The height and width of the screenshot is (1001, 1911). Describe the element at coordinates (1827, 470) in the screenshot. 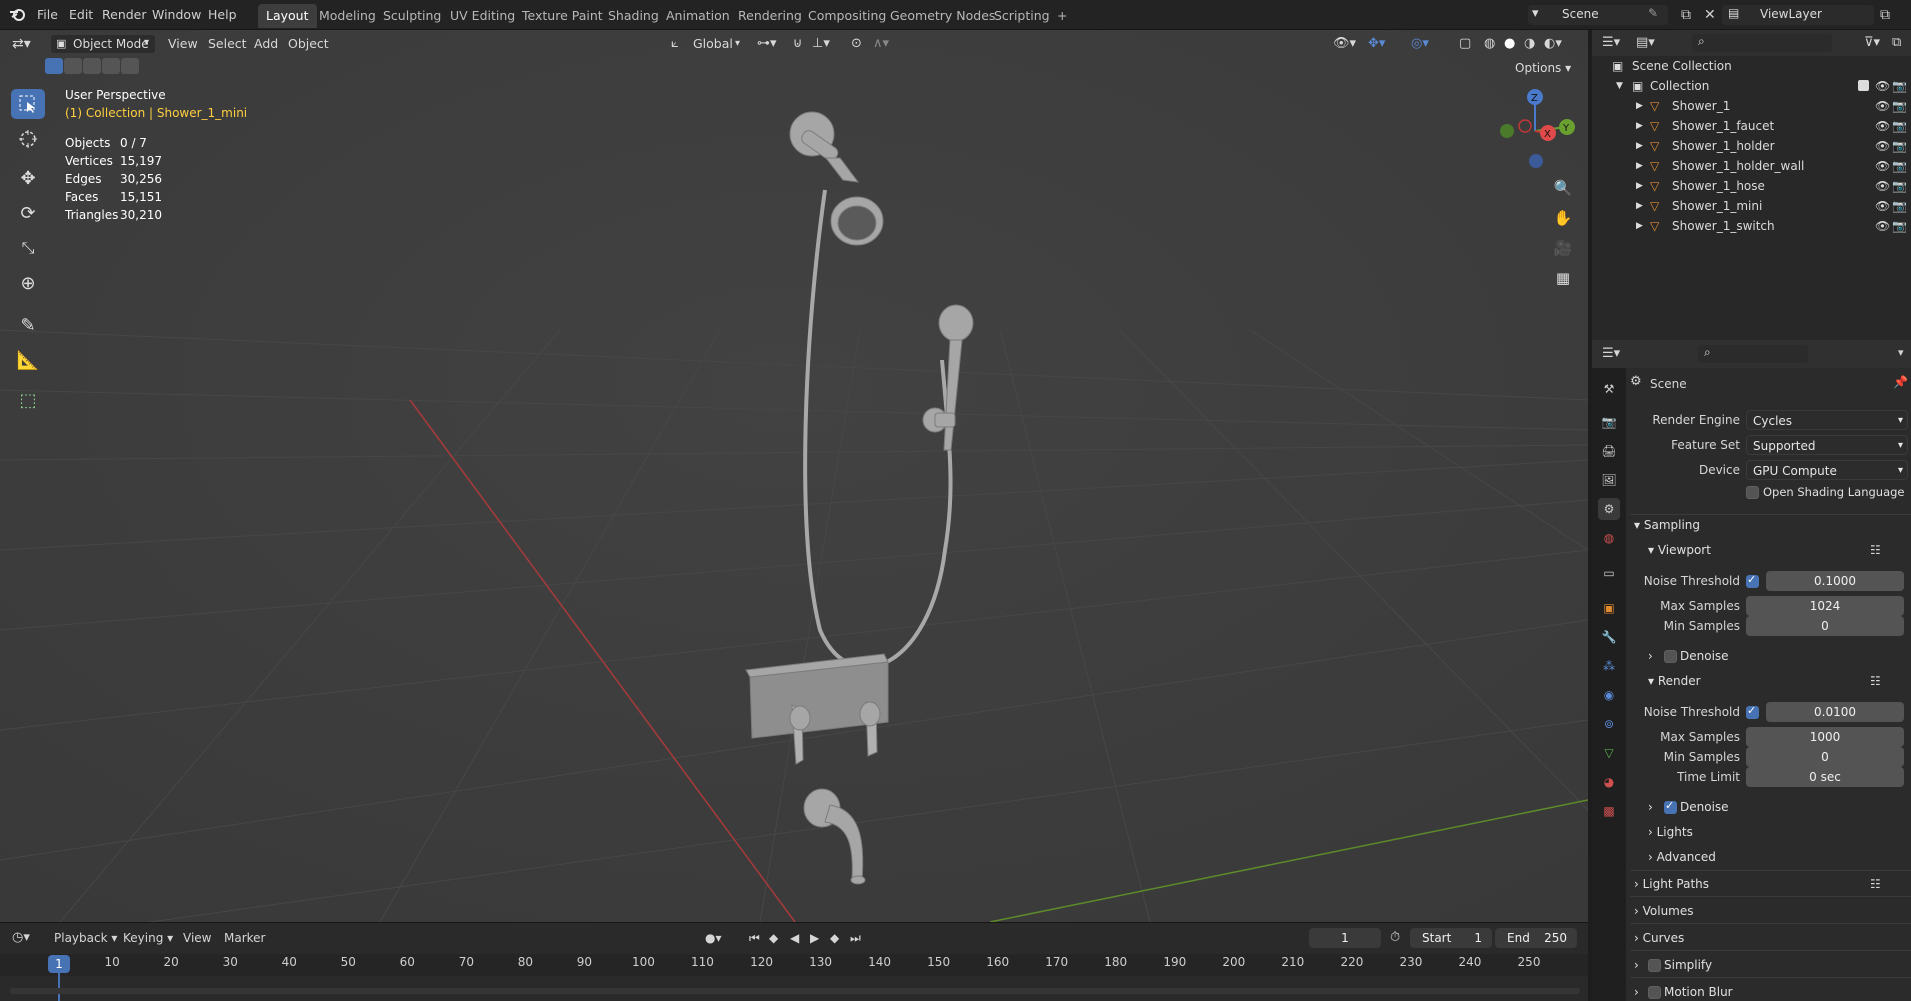

I see `device-dropdown: GPU Compute ▾` at that location.